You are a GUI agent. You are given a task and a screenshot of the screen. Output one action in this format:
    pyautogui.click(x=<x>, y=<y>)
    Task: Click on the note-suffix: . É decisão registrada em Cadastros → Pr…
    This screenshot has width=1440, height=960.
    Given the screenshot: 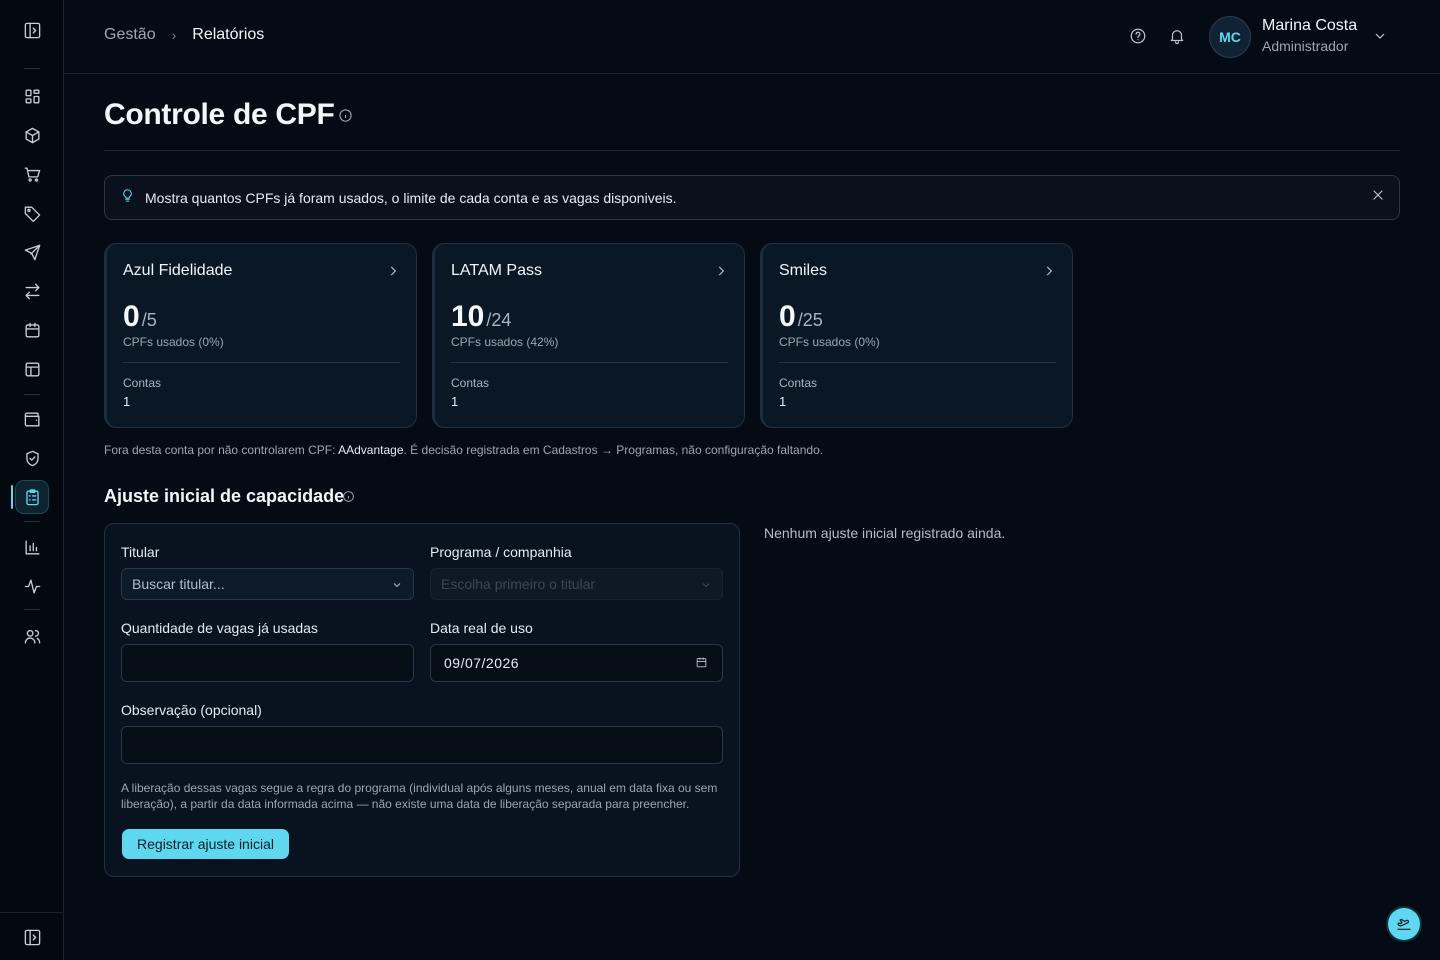 What is the action you would take?
    pyautogui.click(x=613, y=450)
    